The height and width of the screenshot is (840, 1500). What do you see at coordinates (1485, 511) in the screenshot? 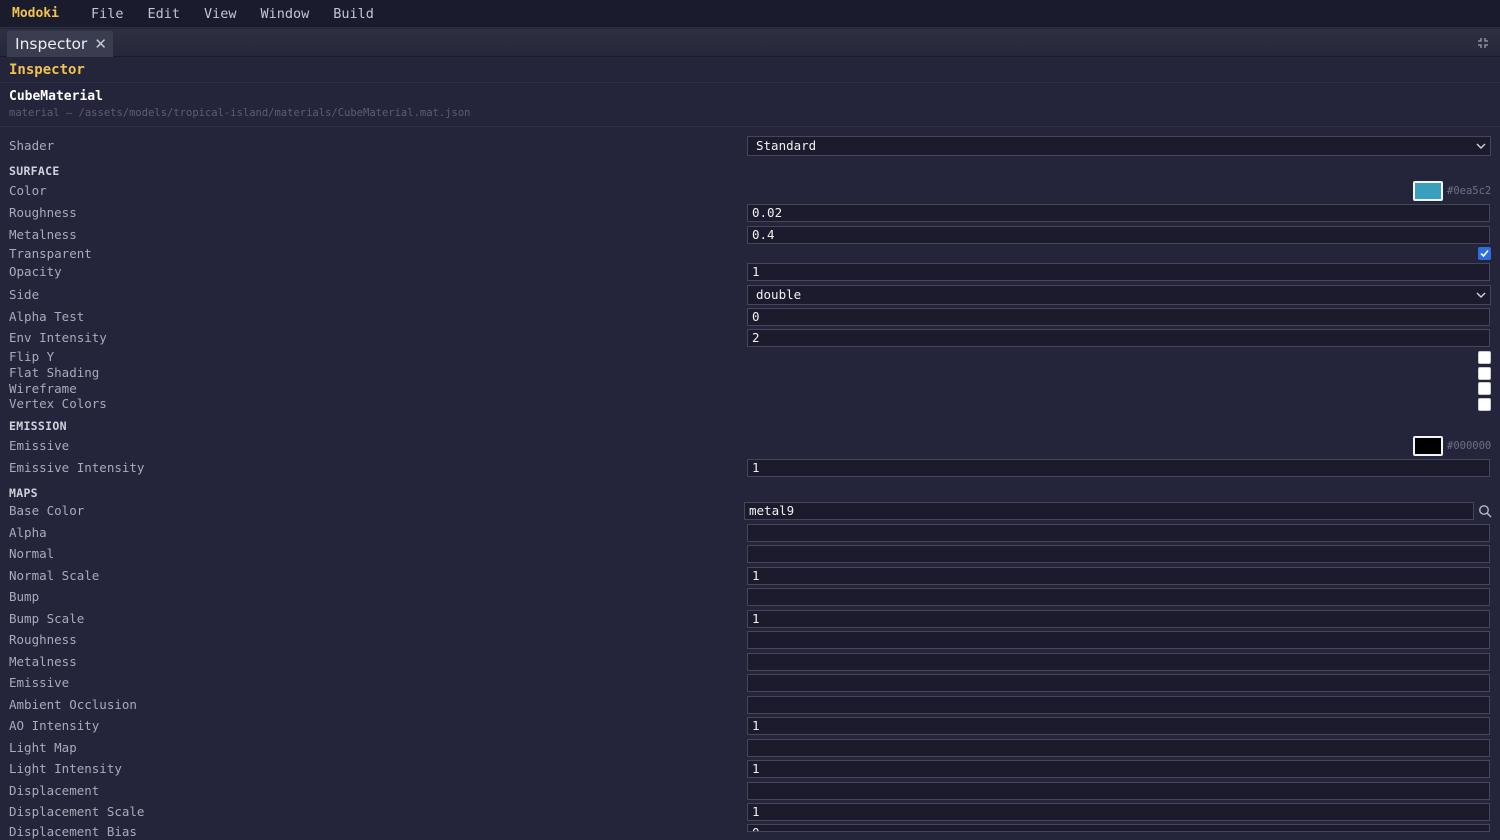
I see `search-icon` at bounding box center [1485, 511].